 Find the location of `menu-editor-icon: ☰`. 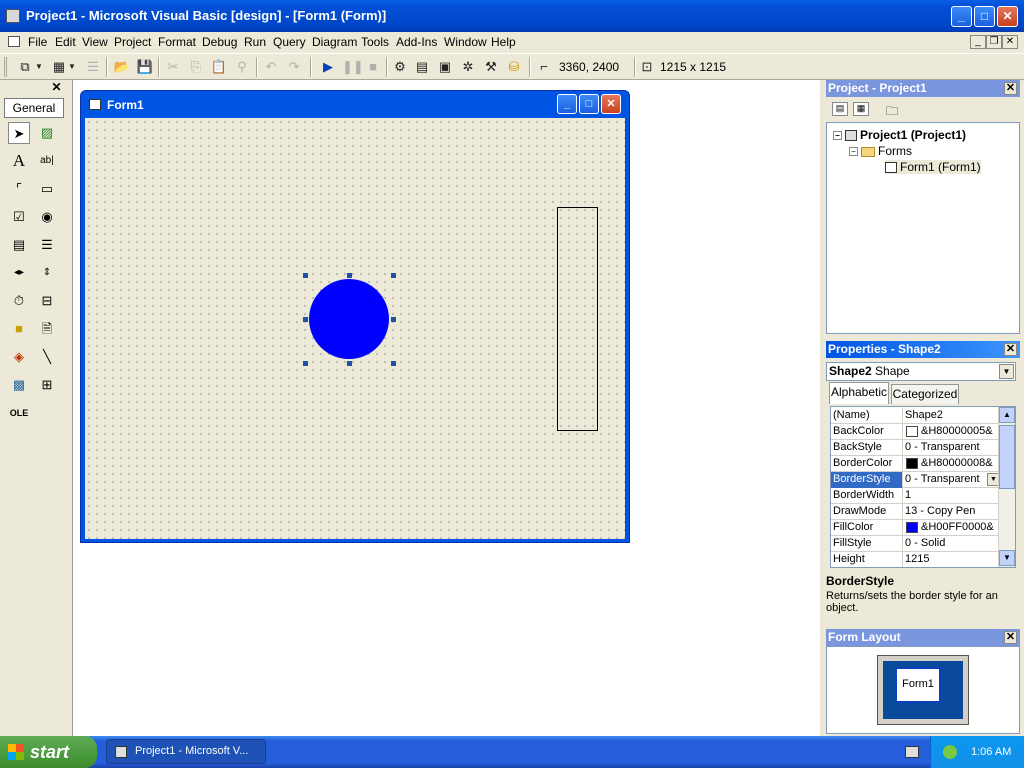

menu-editor-icon: ☰ is located at coordinates (93, 67).